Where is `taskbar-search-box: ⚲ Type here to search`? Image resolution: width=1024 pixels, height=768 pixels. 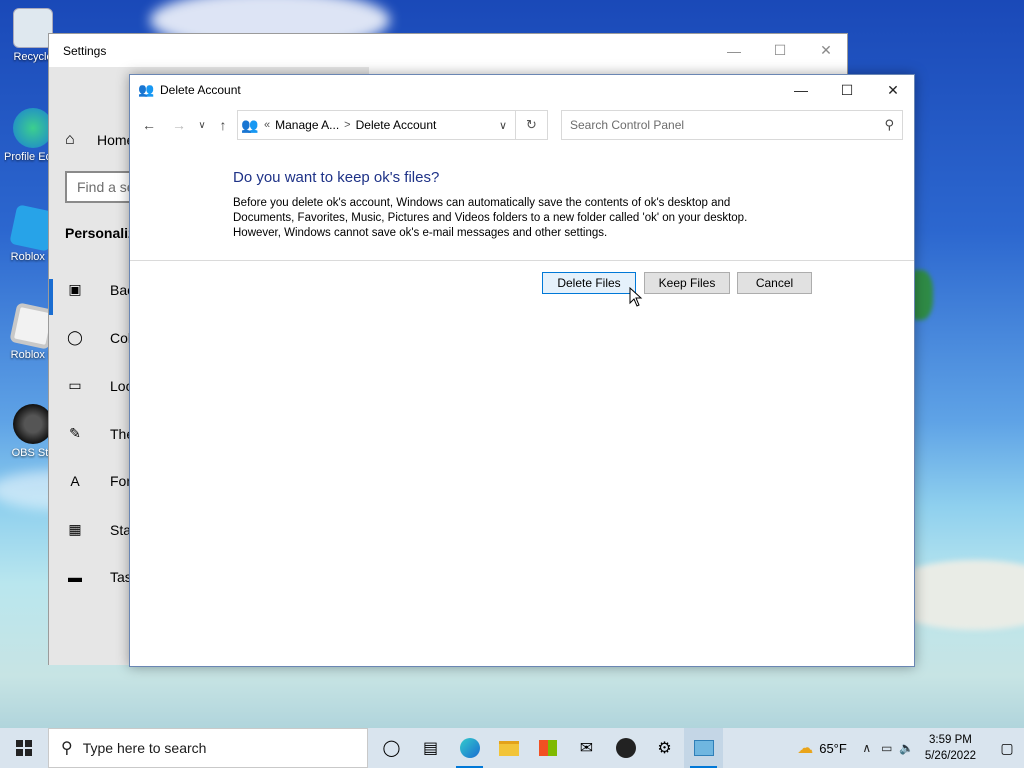
taskbar-search-box: ⚲ Type here to search is located at coordinates (208, 748).